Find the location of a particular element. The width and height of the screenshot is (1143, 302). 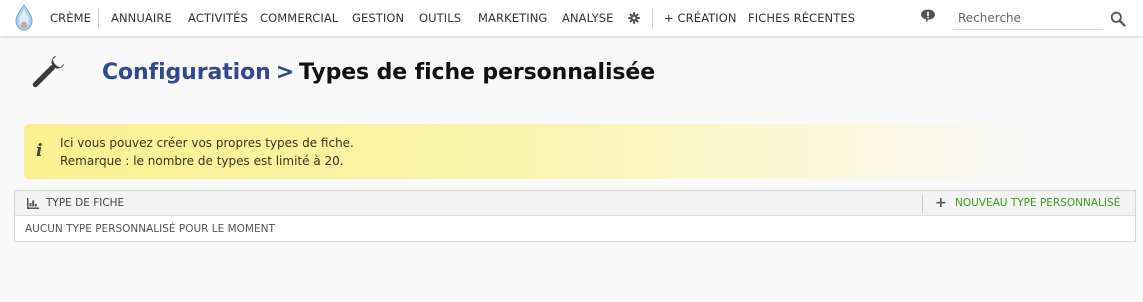

chat-bubble-icon is located at coordinates (928, 16).